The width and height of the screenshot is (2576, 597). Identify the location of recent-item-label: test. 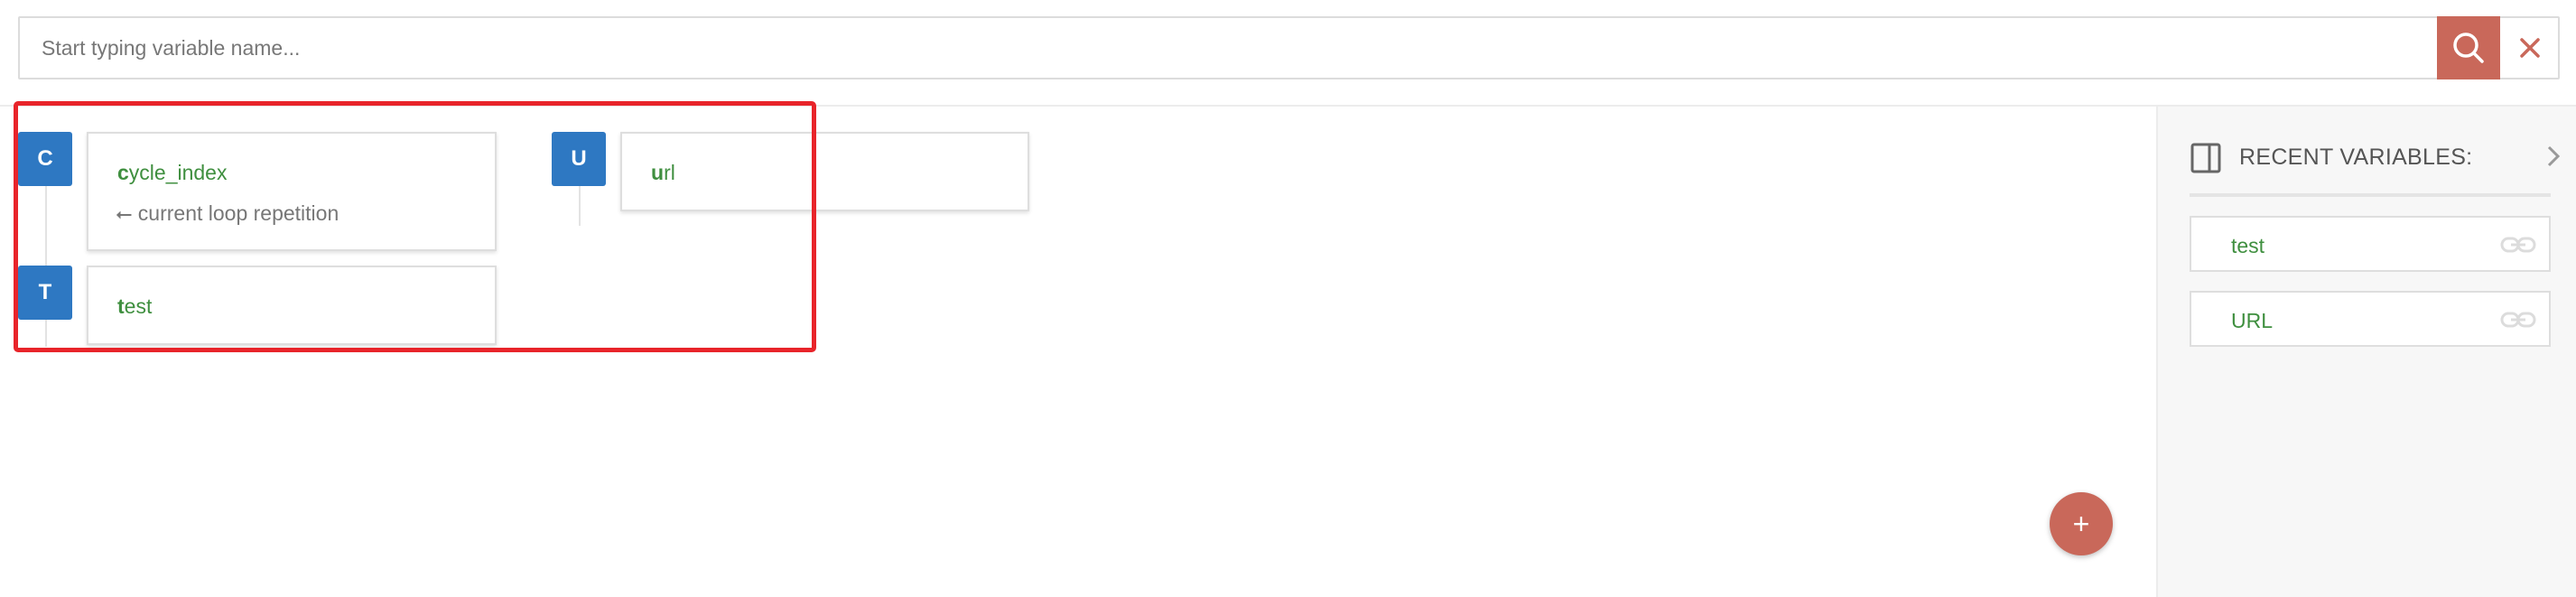
(2248, 246).